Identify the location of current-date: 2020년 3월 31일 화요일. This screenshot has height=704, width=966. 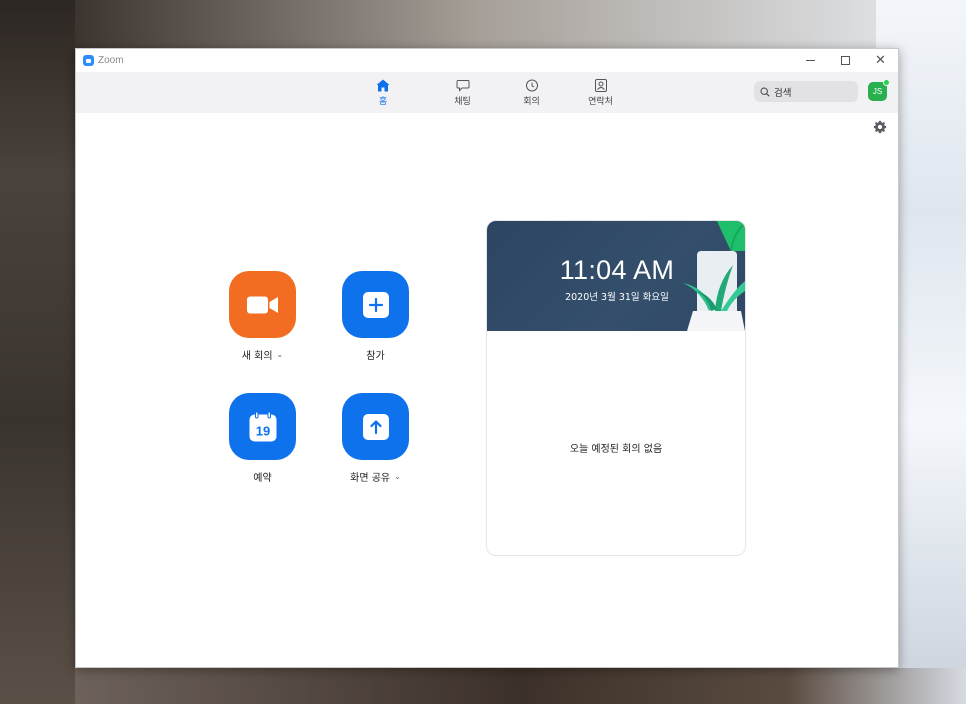
(617, 297).